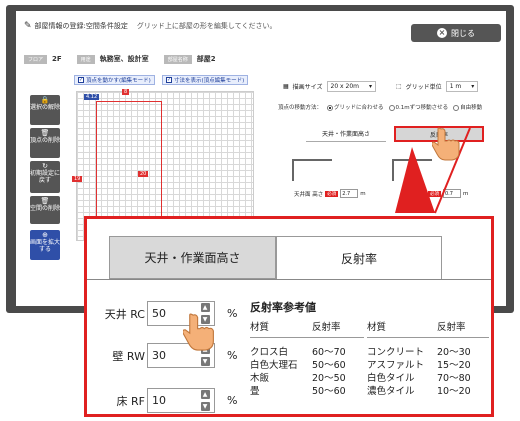 Image resolution: width=520 pixels, height=421 pixels. Describe the element at coordinates (159, 313) in the screenshot. I see `ceiling-reflectance-value: 50` at that location.